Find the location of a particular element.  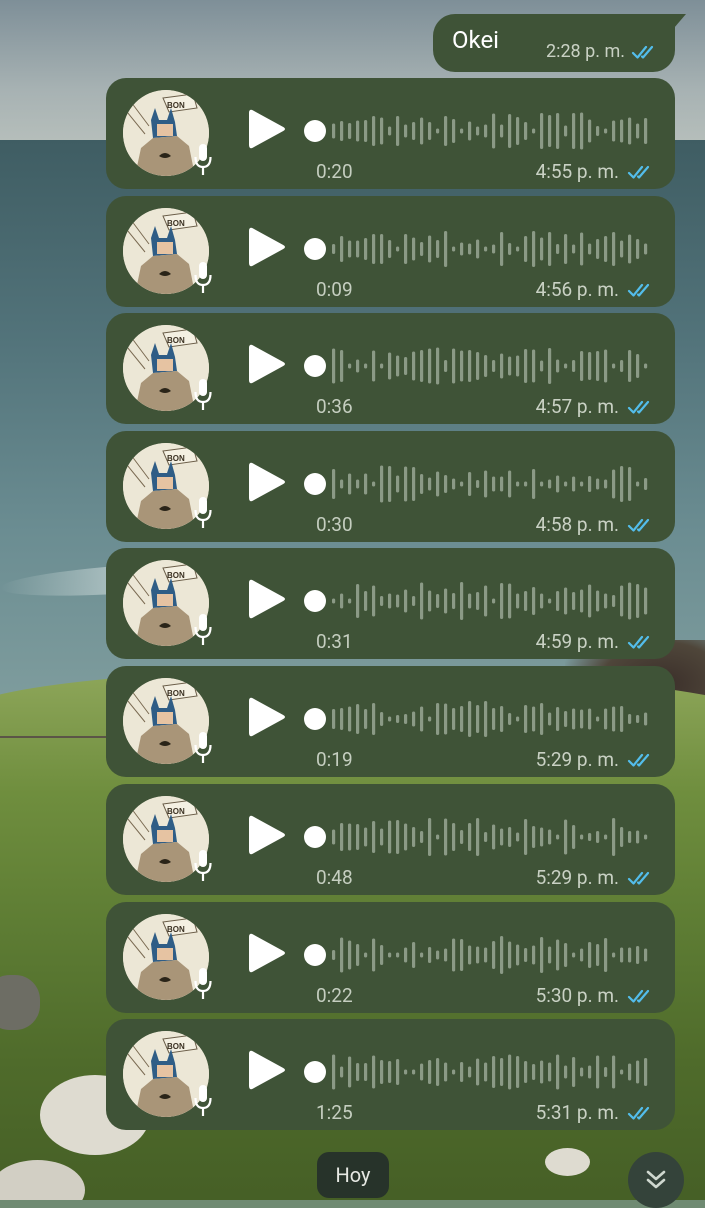

voice-message-bubble: BON 0:19 5:29 p. m. is located at coordinates (390, 721).